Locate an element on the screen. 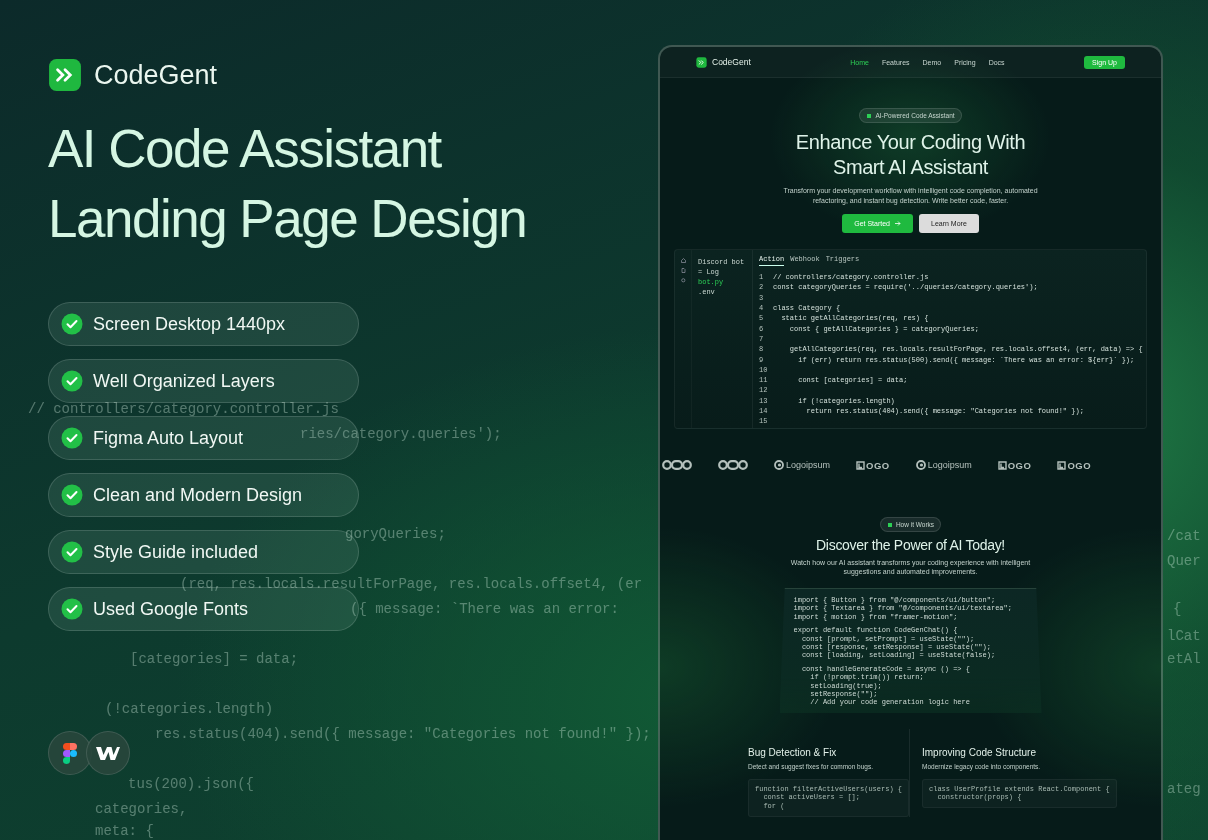 The image size is (1208, 840). feature-label: Screen Desktop 1440px is located at coordinates (189, 324).